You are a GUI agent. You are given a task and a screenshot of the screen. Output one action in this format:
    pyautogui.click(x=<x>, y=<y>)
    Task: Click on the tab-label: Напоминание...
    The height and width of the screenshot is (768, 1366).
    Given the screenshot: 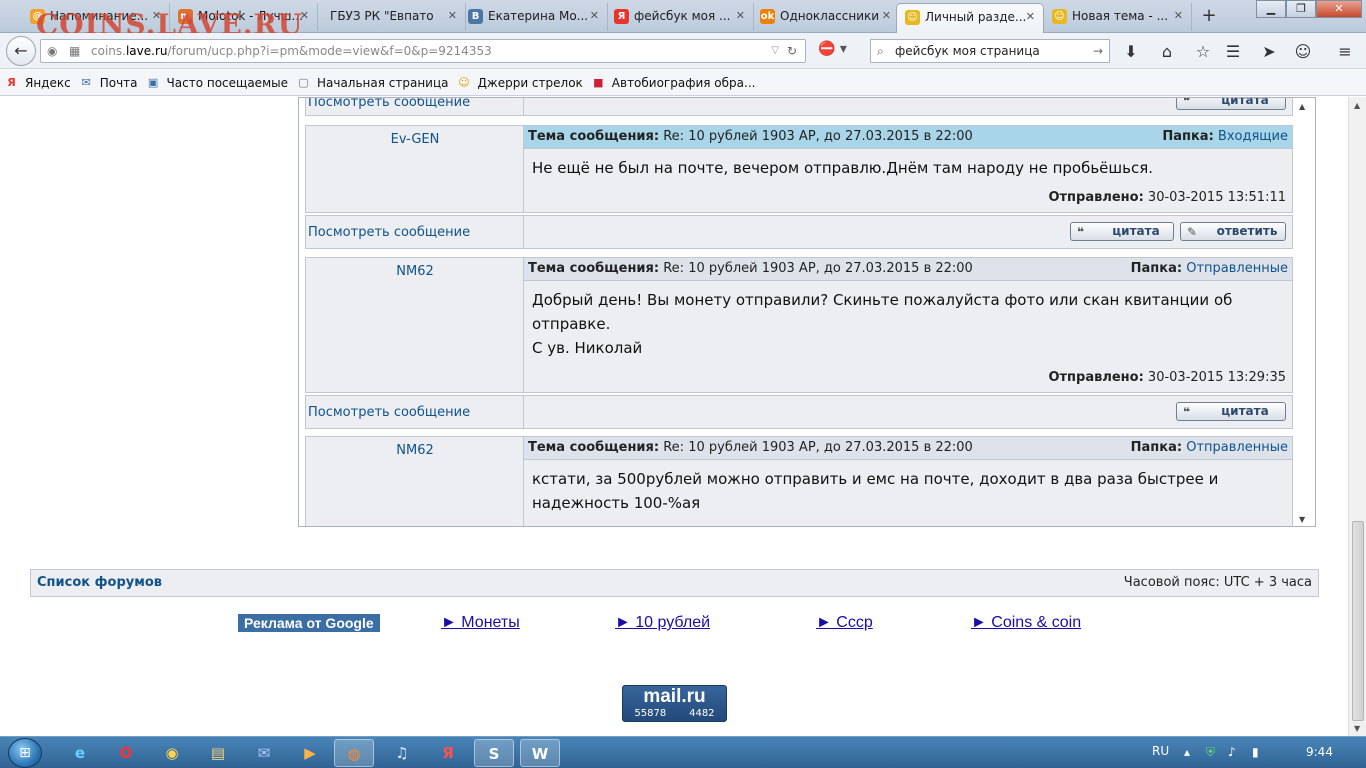 What is the action you would take?
    pyautogui.click(x=99, y=16)
    